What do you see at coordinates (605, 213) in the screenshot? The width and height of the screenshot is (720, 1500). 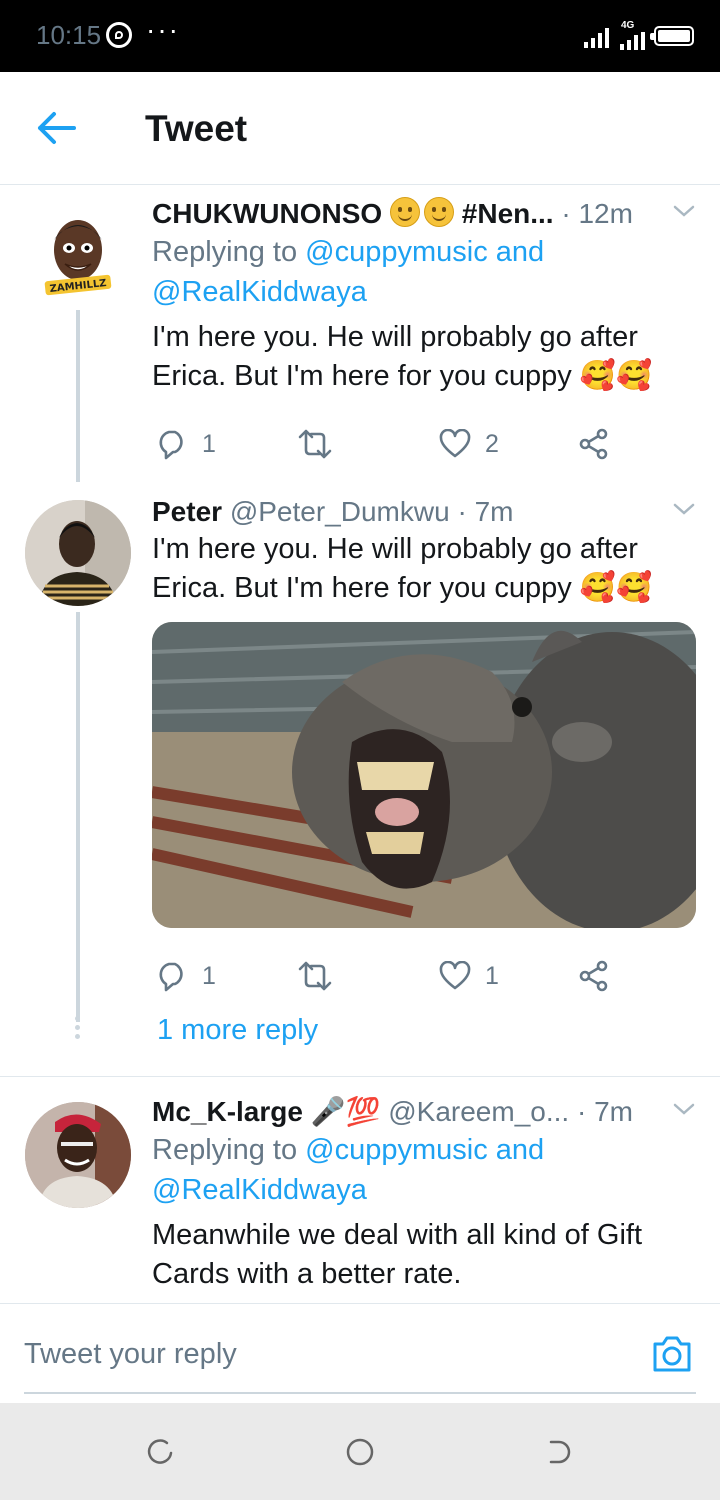 I see `timestamp: 12m` at bounding box center [605, 213].